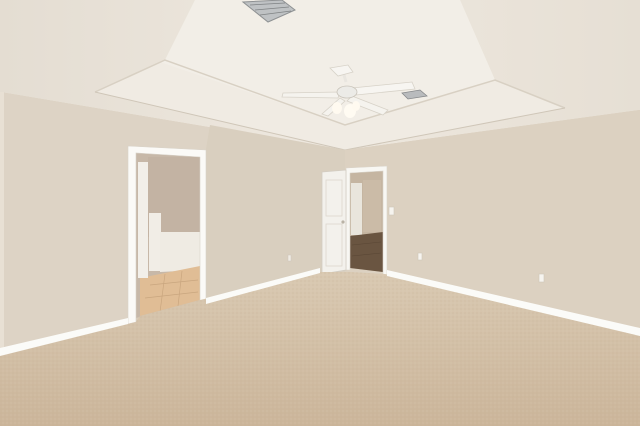  I want to click on hallway-doorway, so click(366, 221).